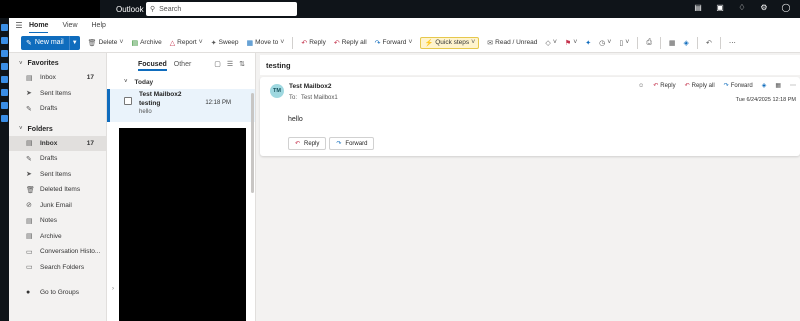 Image resolution: width=800 pixels, height=321 pixels. I want to click on message-preview: hello, so click(145, 112).